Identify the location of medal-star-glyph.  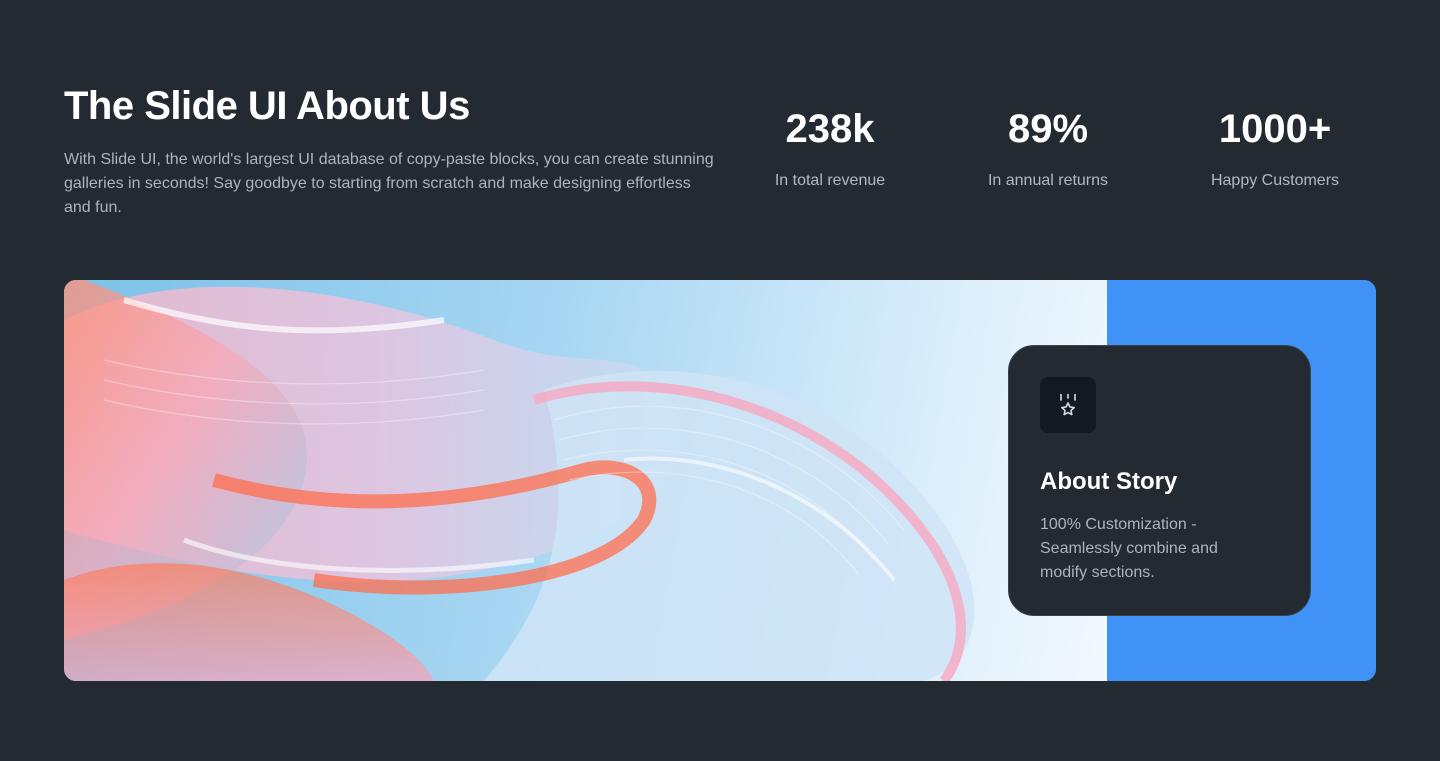
(1068, 404).